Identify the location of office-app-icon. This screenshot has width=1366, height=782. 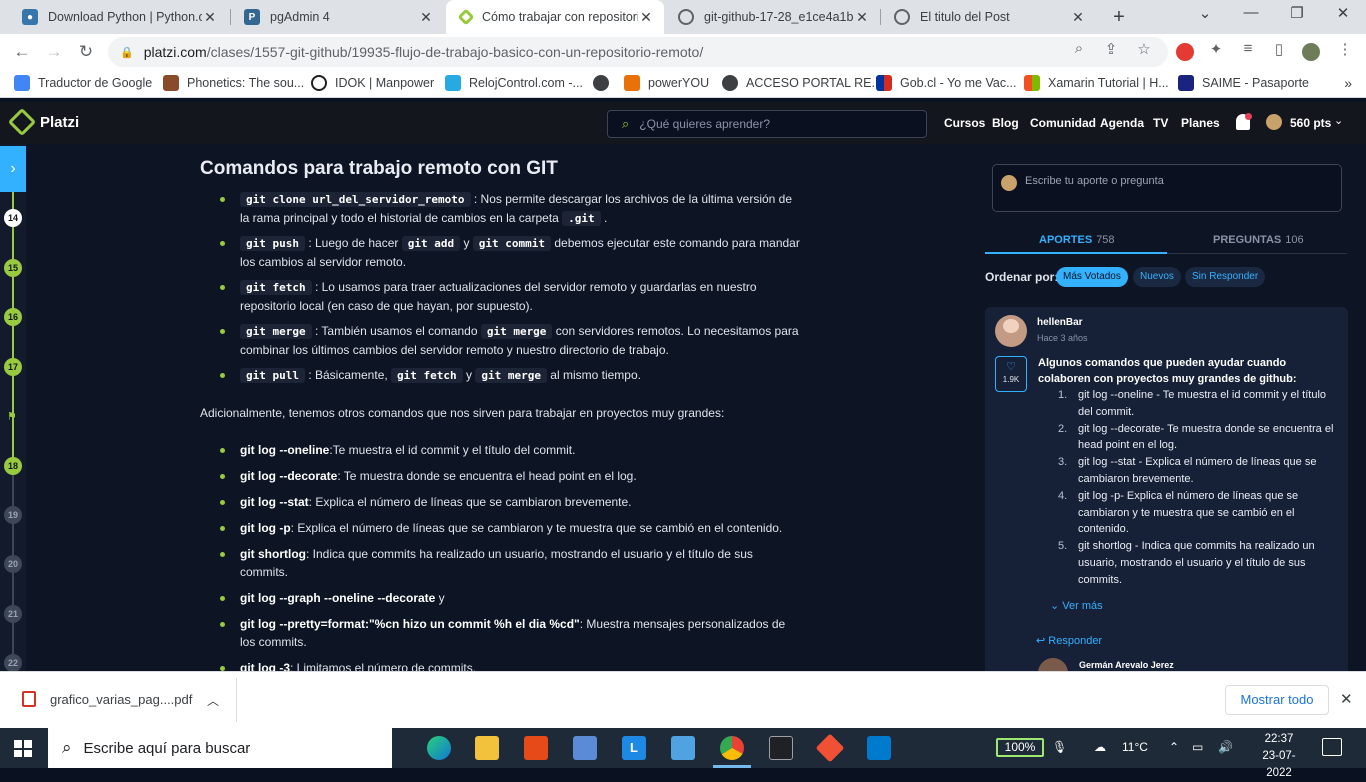
(536, 748).